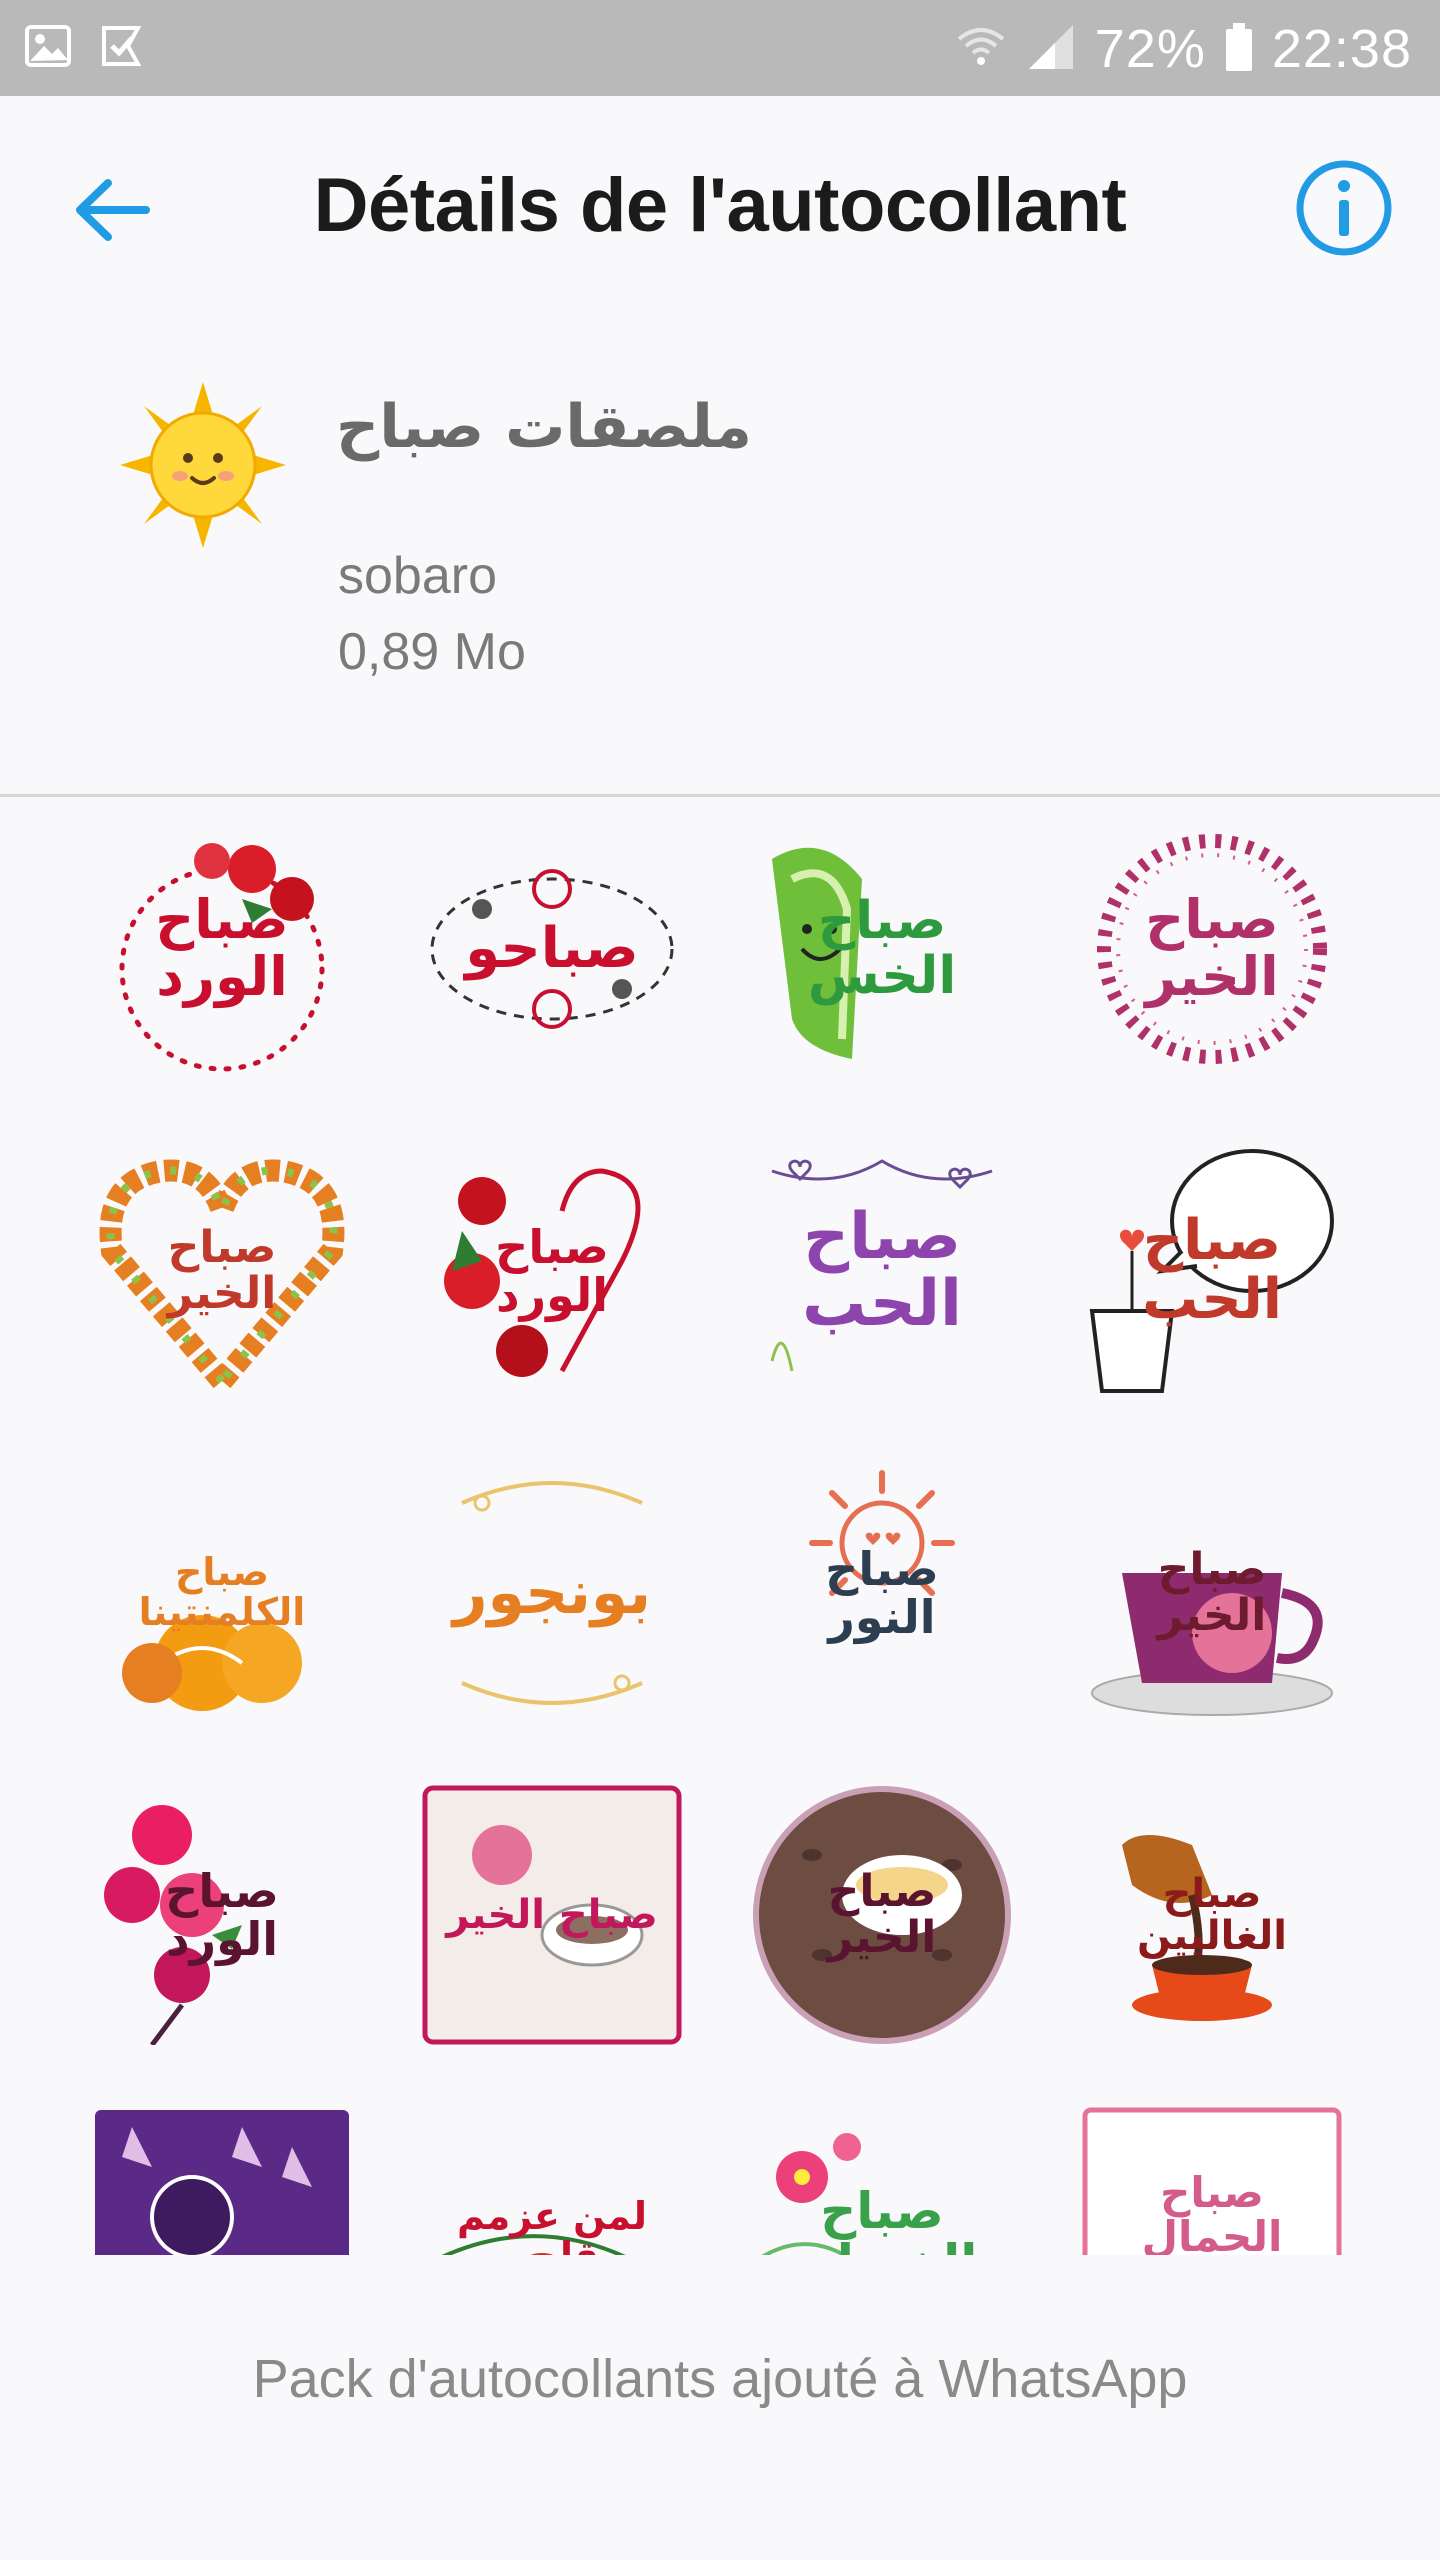 The width and height of the screenshot is (1440, 2560). What do you see at coordinates (882, 2218) in the screenshot?
I see `sticker-caption: صباح الخيرات` at bounding box center [882, 2218].